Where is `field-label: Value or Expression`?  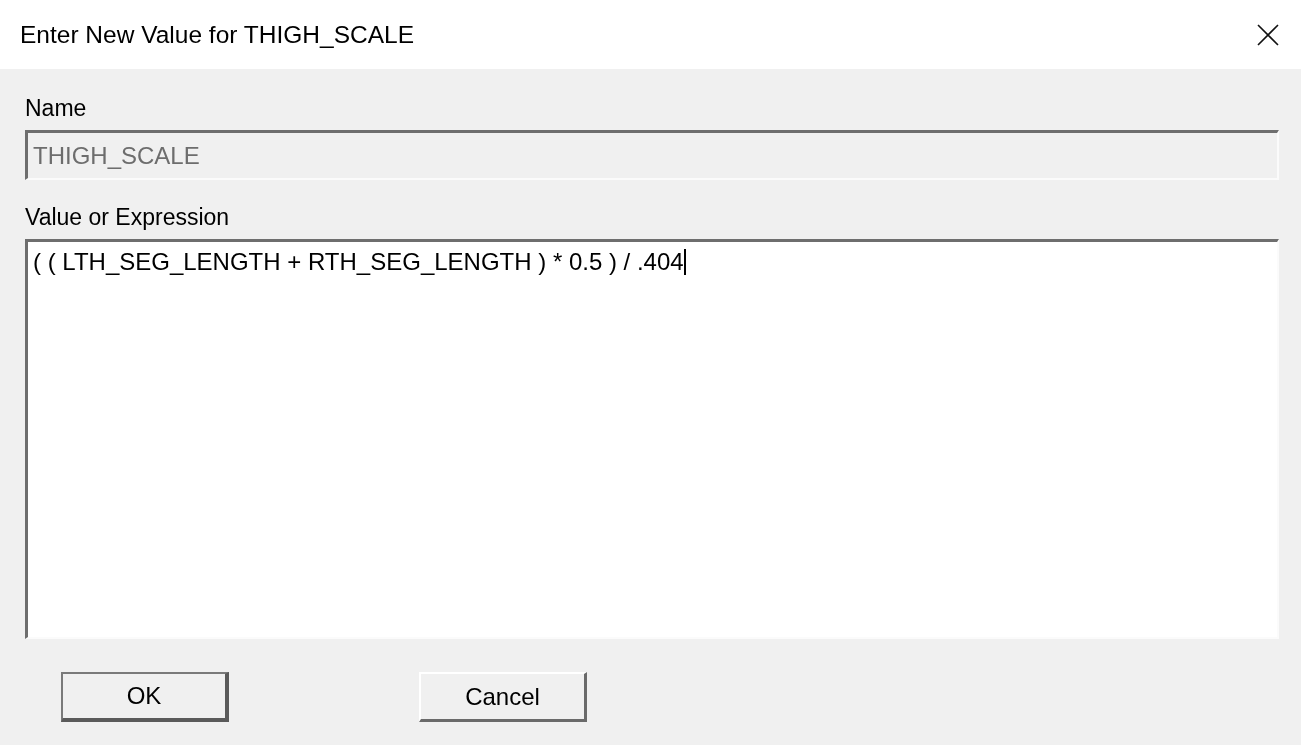 field-label: Value or Expression is located at coordinates (127, 217).